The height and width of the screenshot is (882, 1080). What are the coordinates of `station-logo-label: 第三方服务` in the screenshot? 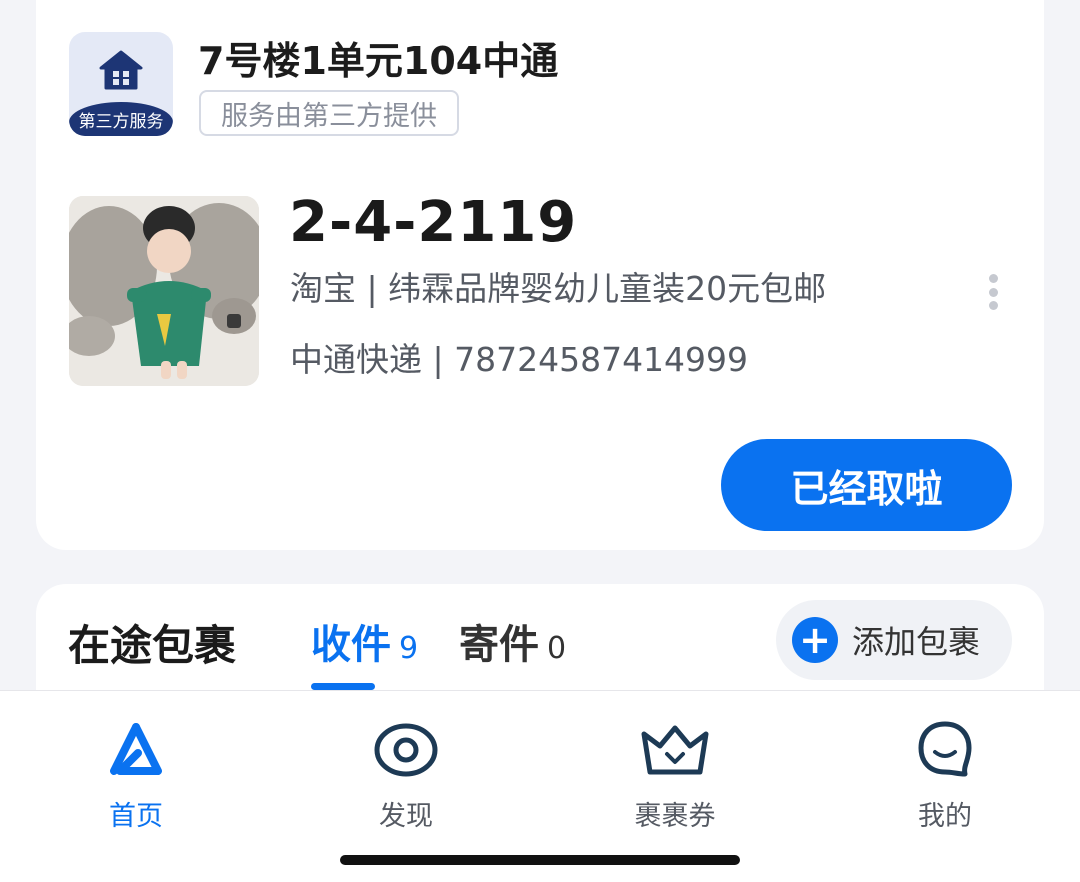 It's located at (121, 119).